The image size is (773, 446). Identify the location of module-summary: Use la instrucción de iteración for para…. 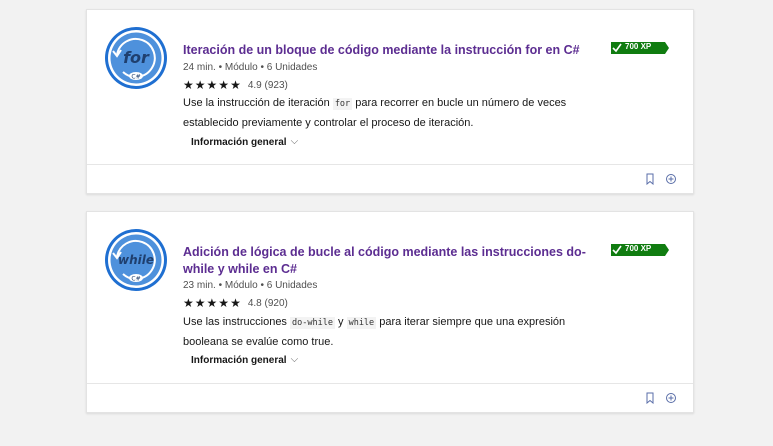
(388, 113).